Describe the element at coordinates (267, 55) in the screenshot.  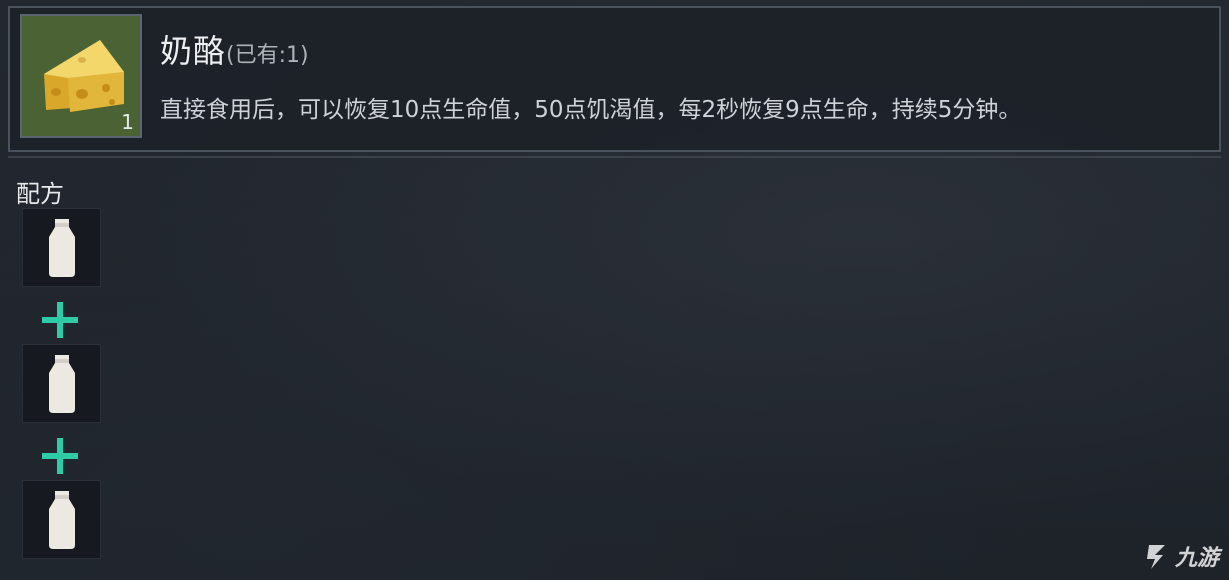
I see `owned-count: (已有:1)` at that location.